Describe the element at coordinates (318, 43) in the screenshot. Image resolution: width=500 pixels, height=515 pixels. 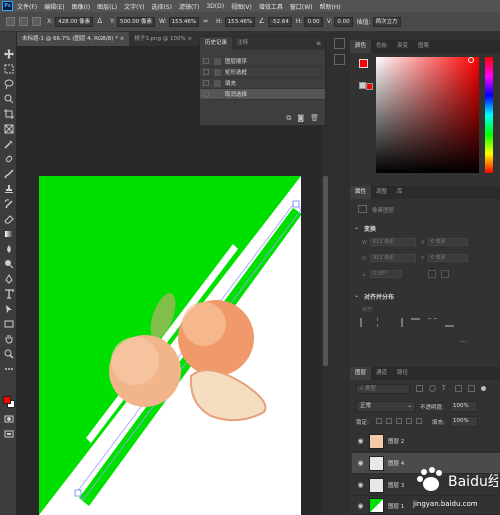
I see `panel-menu-icon: ≡` at that location.